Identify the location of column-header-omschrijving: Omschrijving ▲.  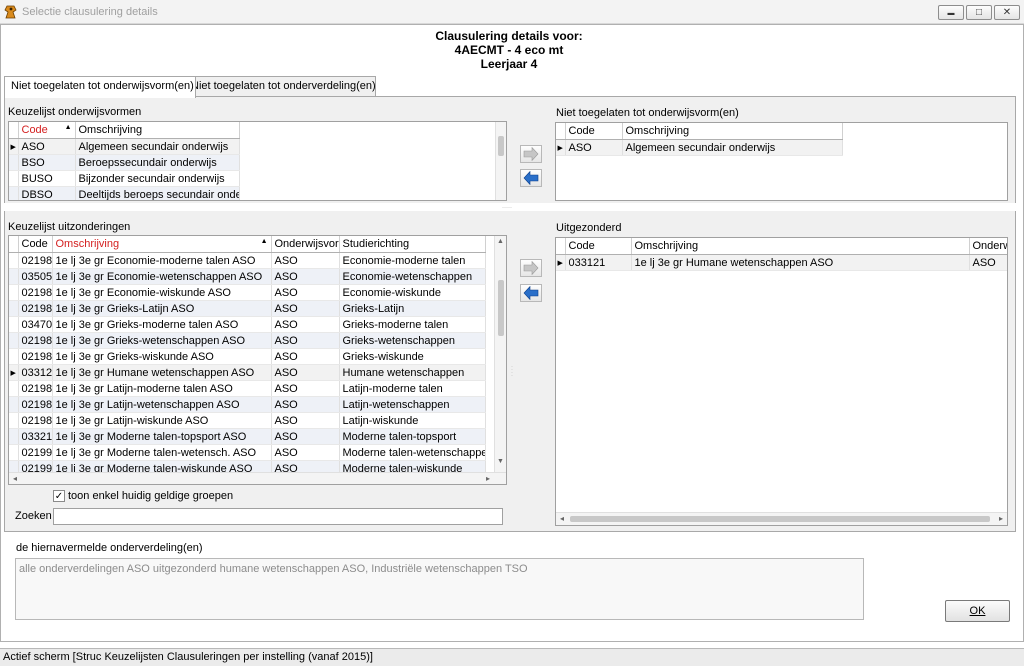
(162, 244).